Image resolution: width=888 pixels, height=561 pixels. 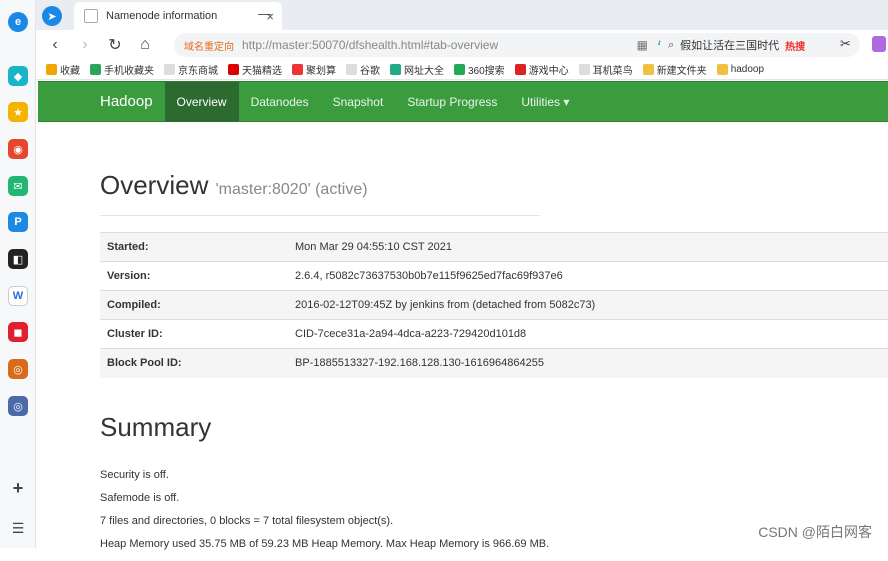 What do you see at coordinates (194, 247) in the screenshot?
I see `row-key: Started:` at bounding box center [194, 247].